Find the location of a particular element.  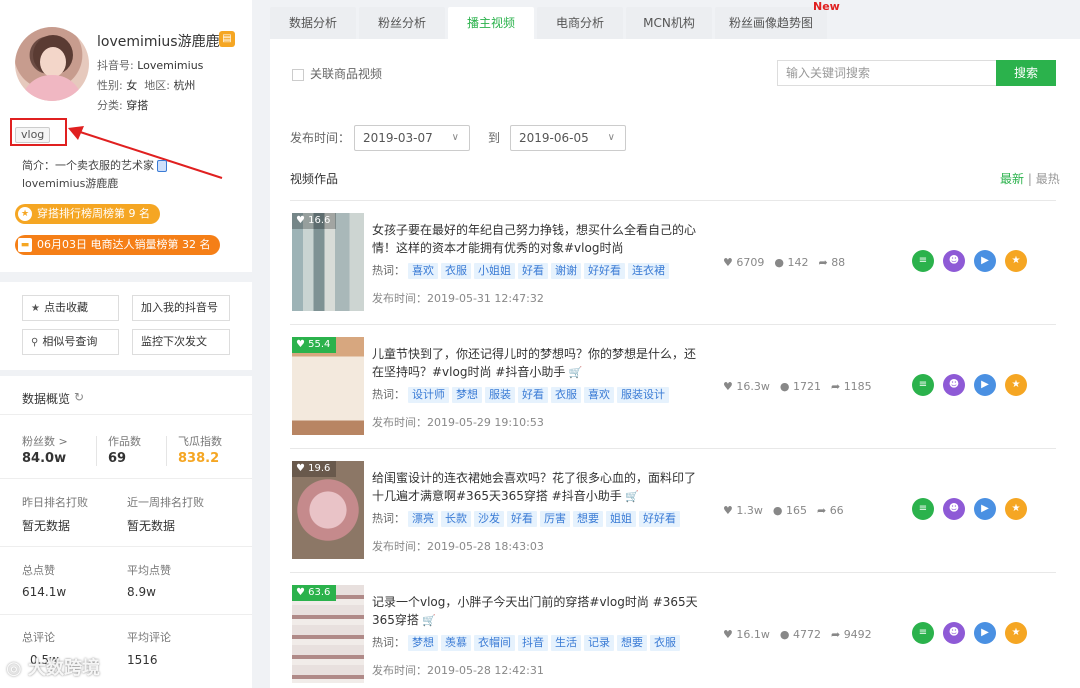

date-from-select: 2019-03-07 ∨ is located at coordinates (412, 138).